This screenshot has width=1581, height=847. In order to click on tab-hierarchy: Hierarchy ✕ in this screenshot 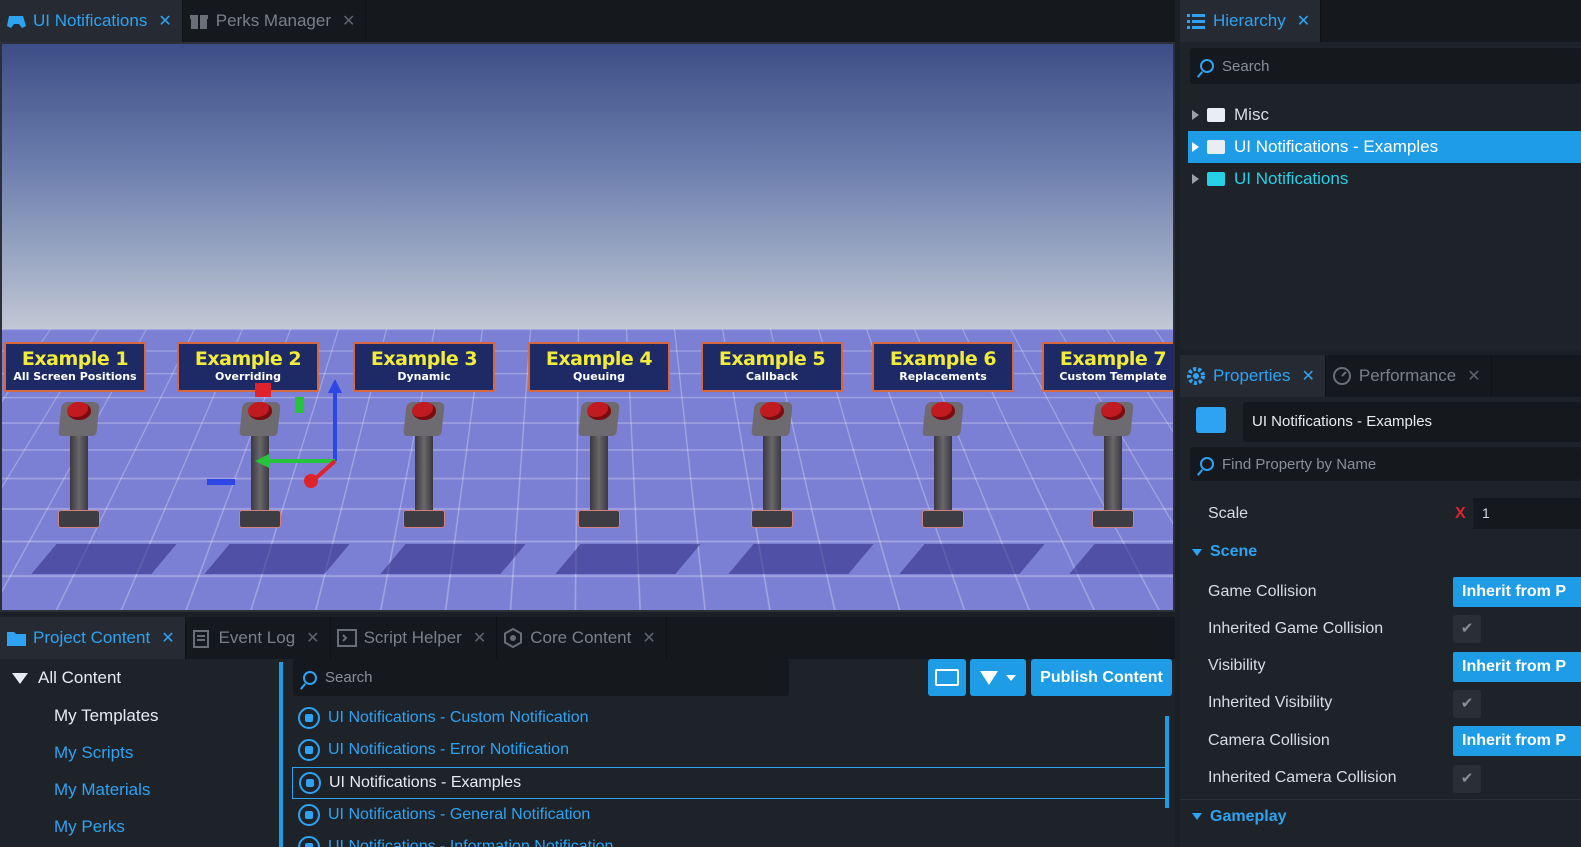, I will do `click(1251, 21)`.